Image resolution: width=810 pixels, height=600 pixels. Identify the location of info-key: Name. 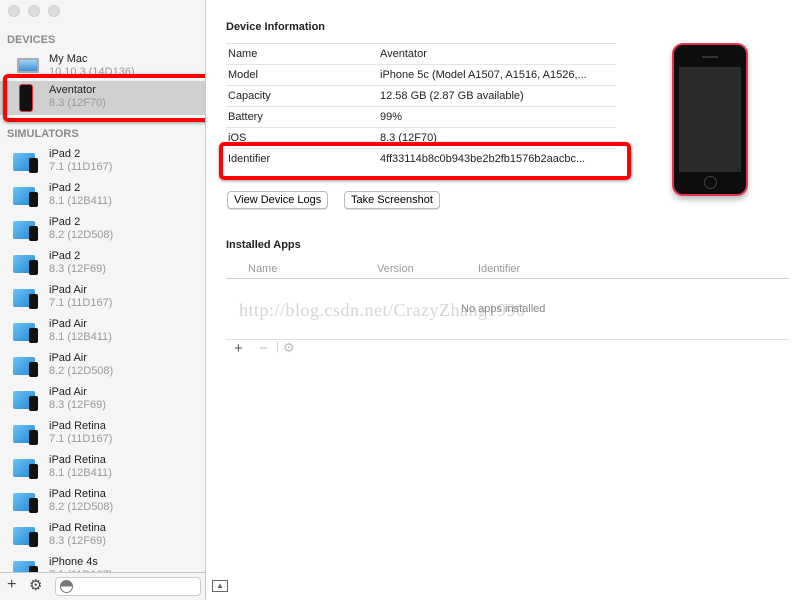
(243, 54).